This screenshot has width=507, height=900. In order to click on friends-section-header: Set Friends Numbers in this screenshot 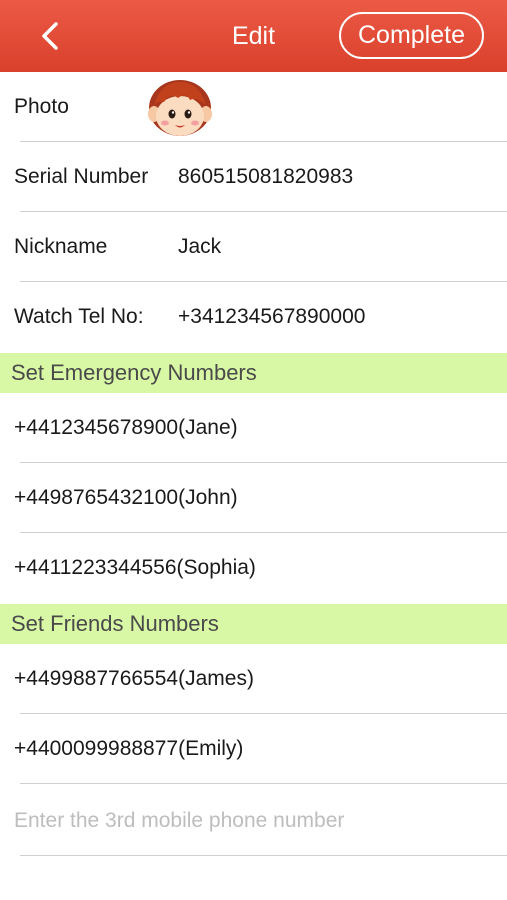, I will do `click(253, 624)`.